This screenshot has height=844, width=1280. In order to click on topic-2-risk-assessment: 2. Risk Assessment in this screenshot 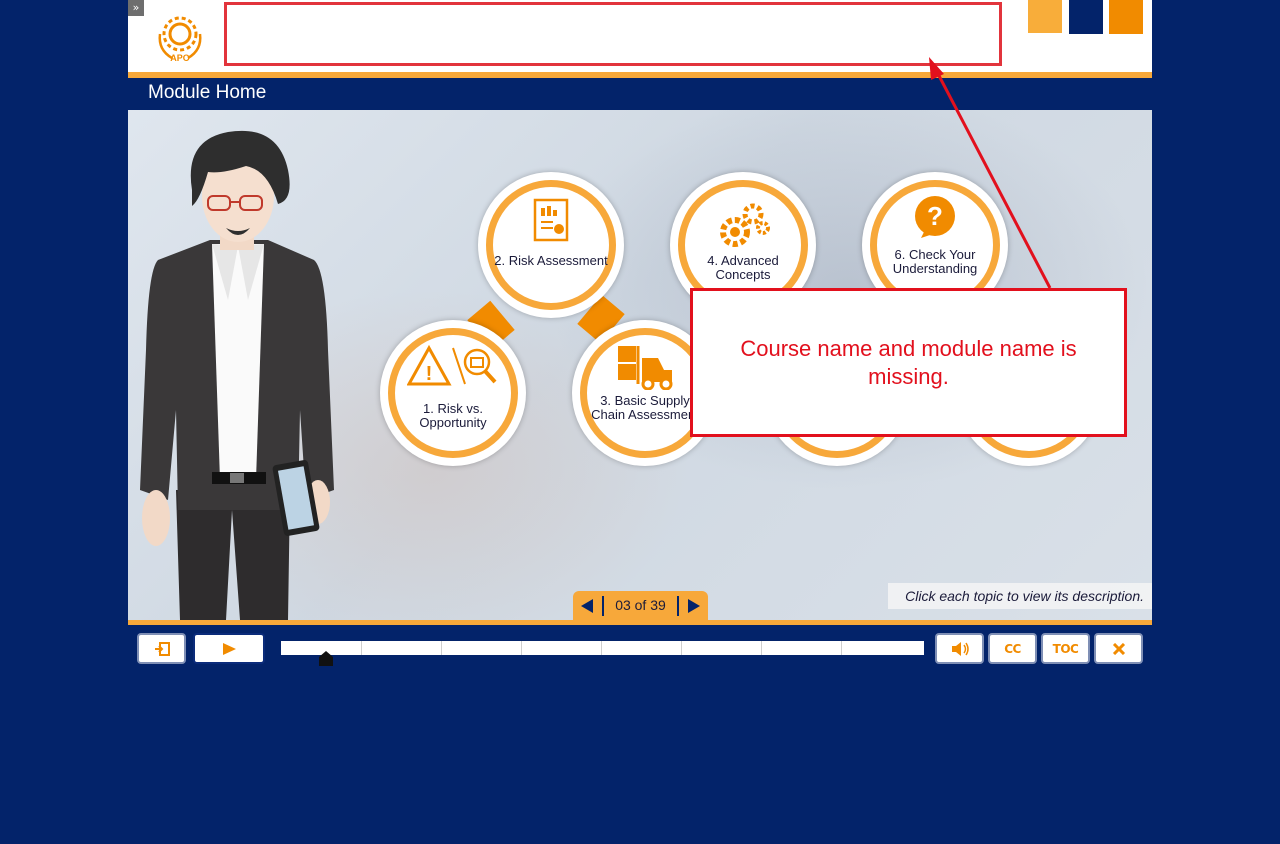, I will do `click(551, 245)`.